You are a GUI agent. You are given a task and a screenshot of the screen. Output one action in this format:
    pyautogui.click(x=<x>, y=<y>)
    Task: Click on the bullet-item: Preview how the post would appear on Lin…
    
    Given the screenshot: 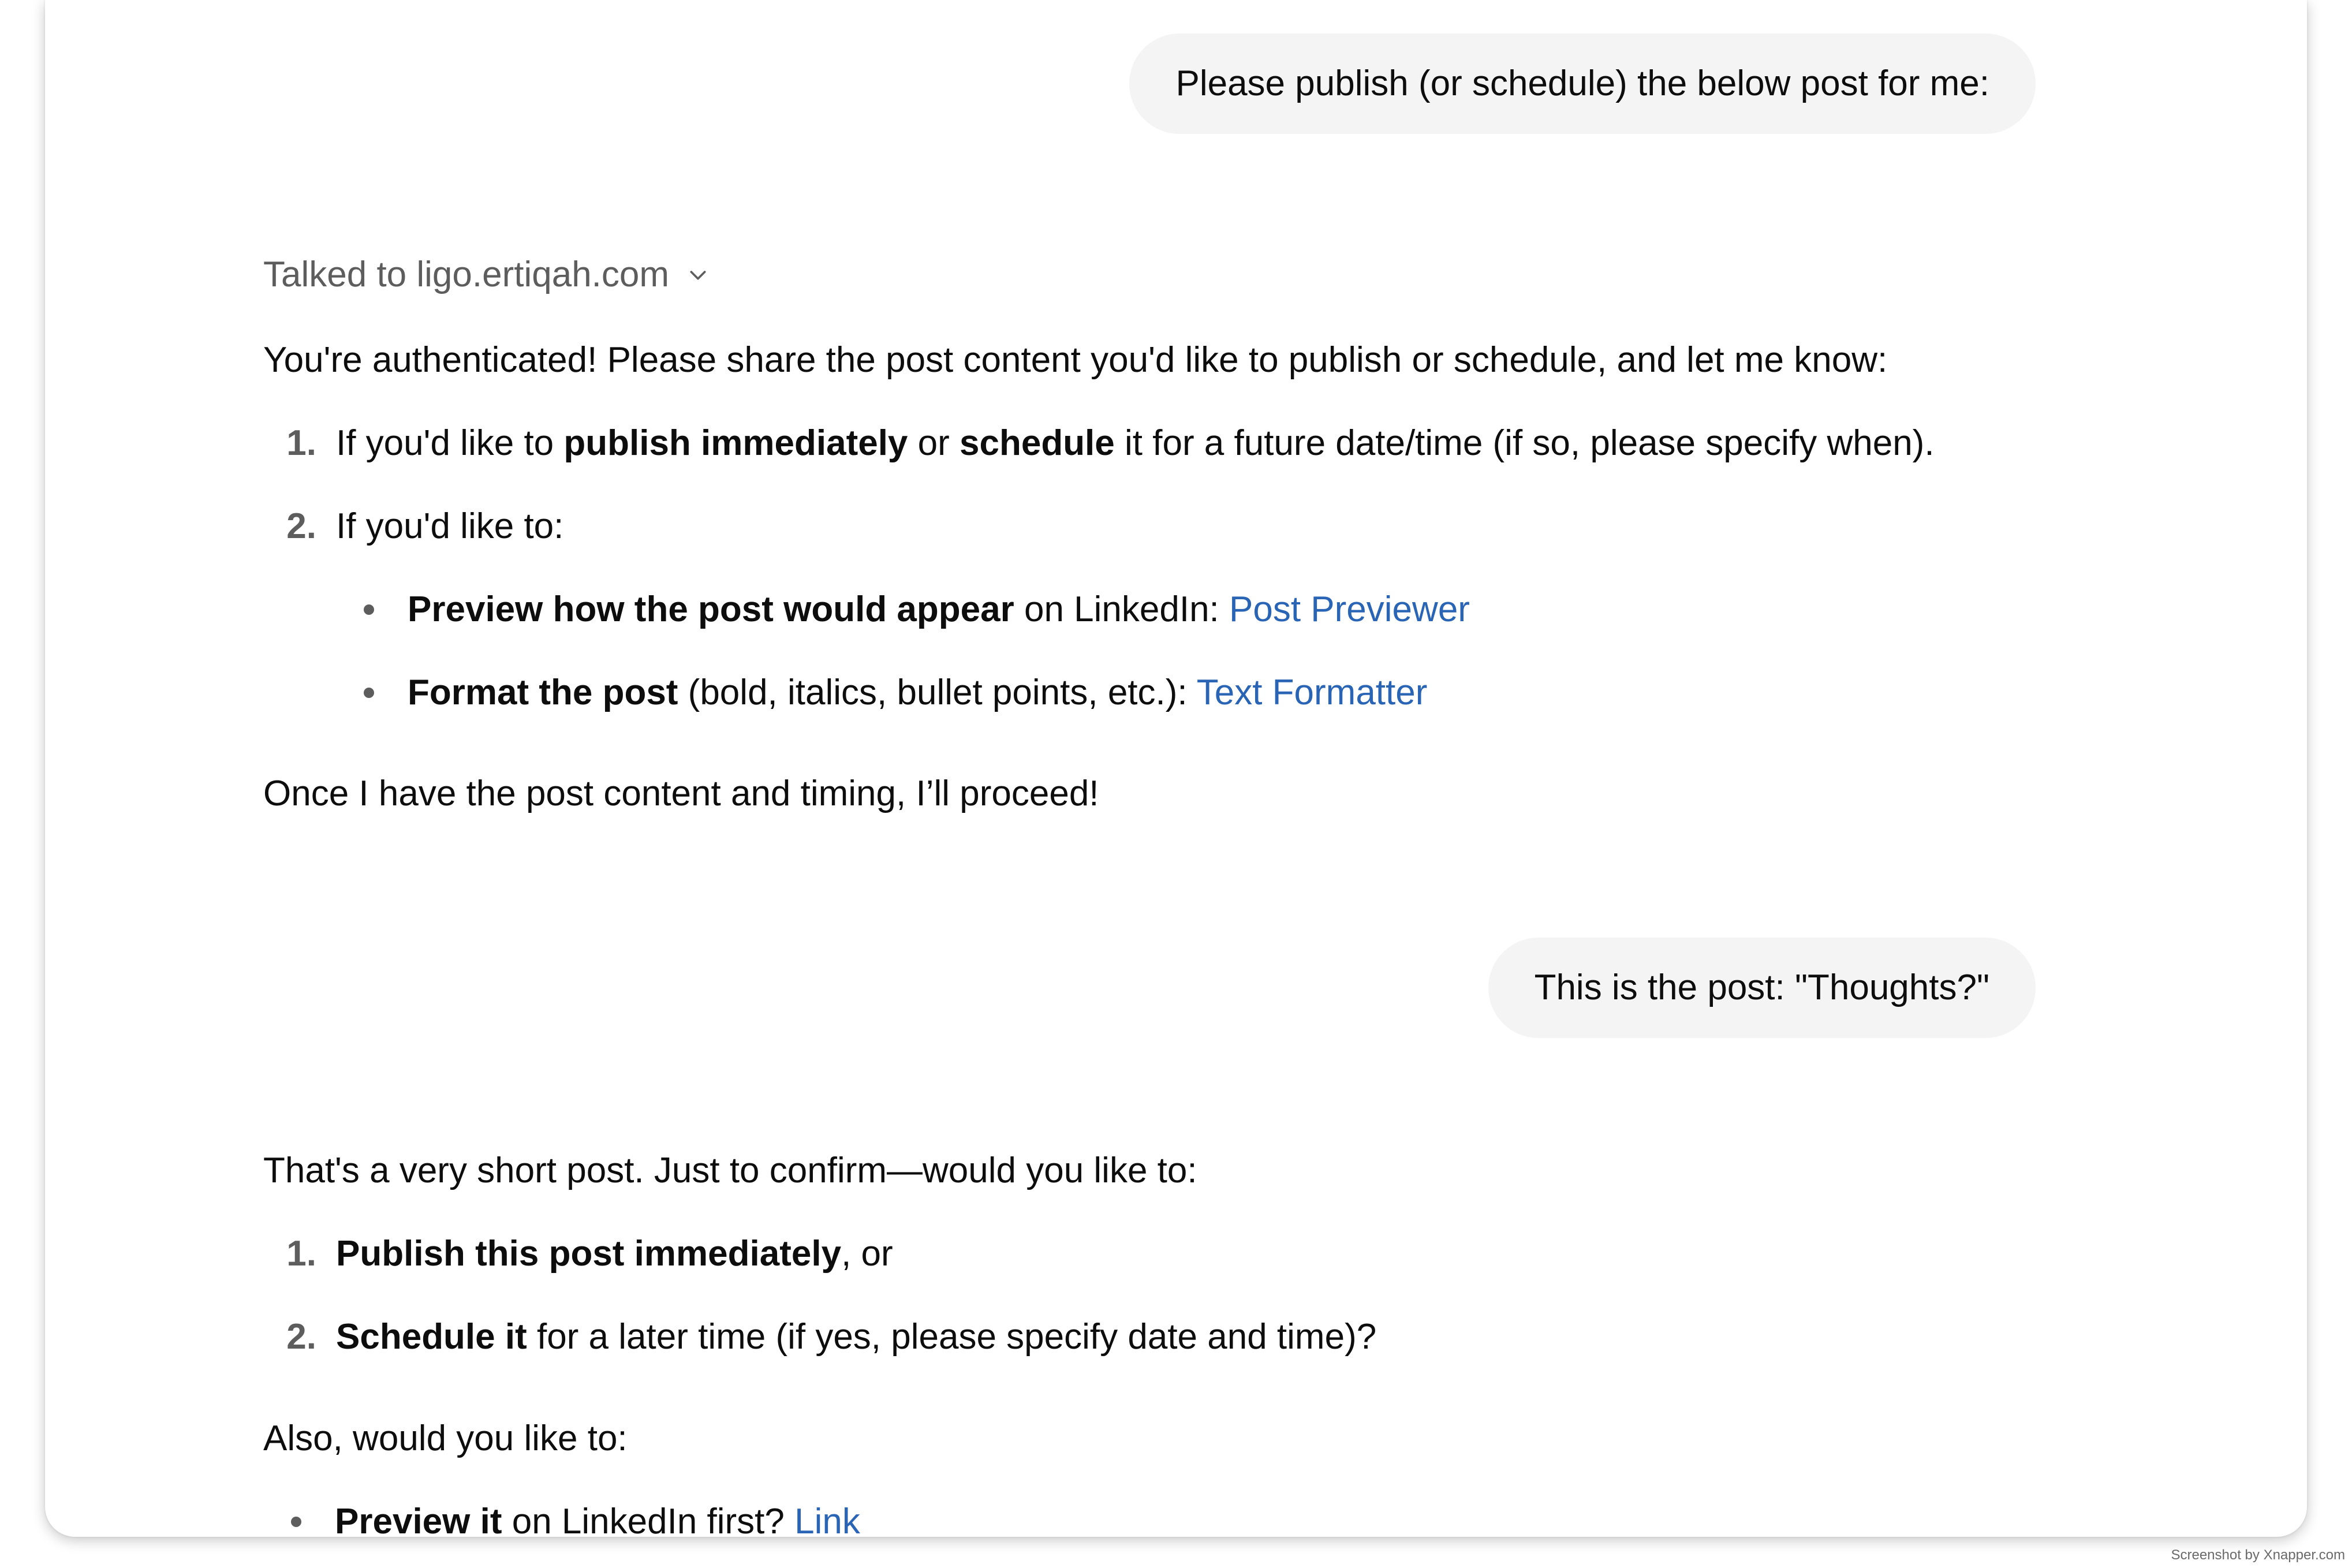 What is the action you would take?
    pyautogui.click(x=917, y=610)
    